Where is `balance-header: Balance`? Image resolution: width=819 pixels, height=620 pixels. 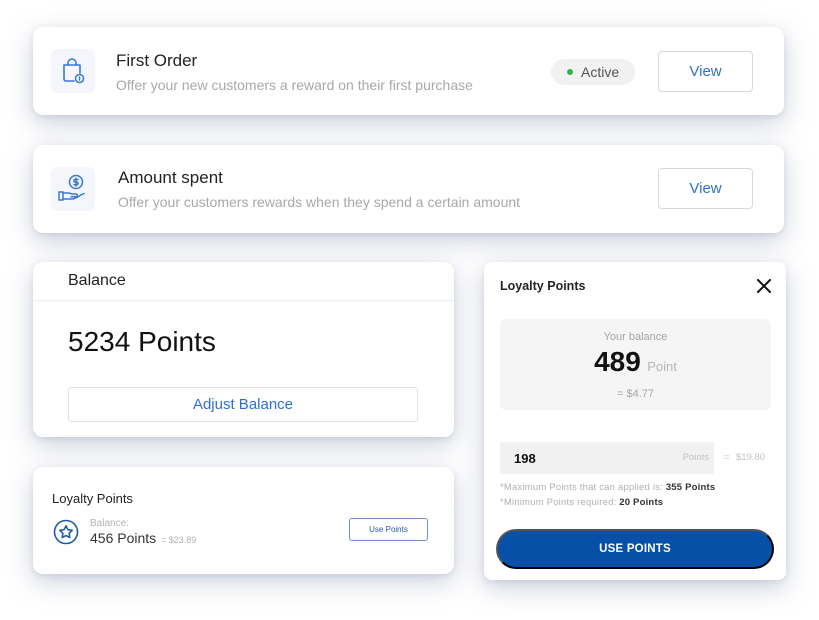 balance-header: Balance is located at coordinates (243, 281).